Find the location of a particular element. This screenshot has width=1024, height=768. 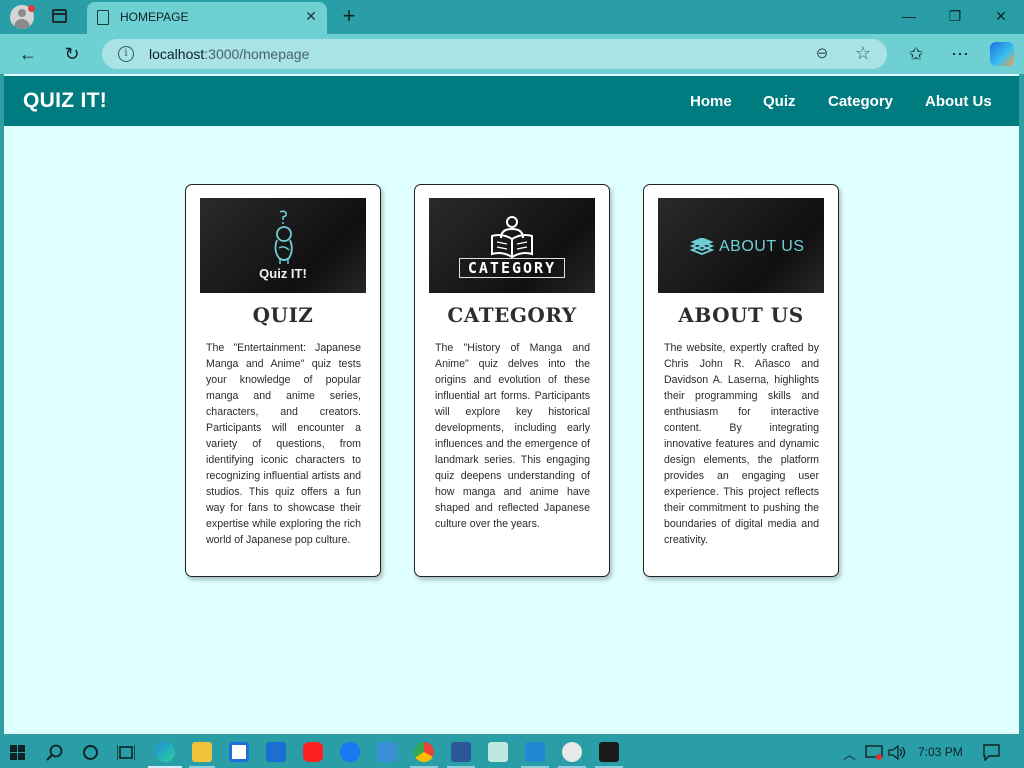

favorites-icon: ✩ is located at coordinates (916, 54).